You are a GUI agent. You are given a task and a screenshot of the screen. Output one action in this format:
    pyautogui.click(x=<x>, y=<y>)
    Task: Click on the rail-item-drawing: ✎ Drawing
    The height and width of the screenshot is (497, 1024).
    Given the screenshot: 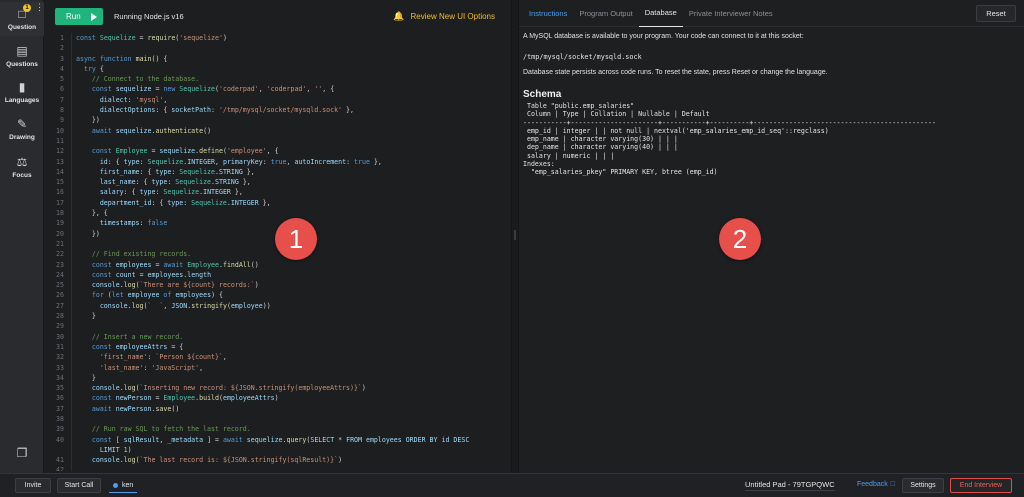 What is the action you would take?
    pyautogui.click(x=22, y=129)
    